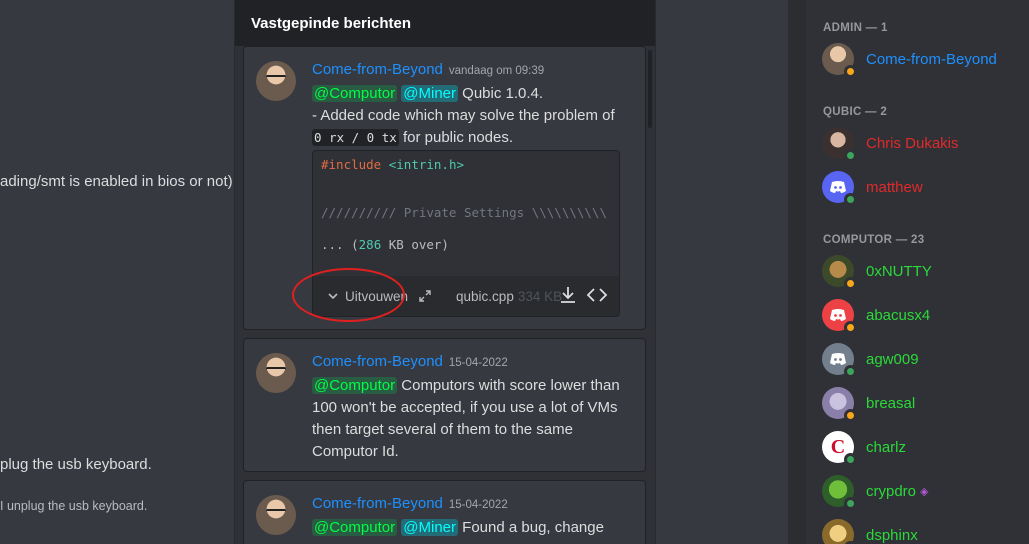  Describe the element at coordinates (415, 244) in the screenshot. I see `code-more-suffix: KB over)` at that location.